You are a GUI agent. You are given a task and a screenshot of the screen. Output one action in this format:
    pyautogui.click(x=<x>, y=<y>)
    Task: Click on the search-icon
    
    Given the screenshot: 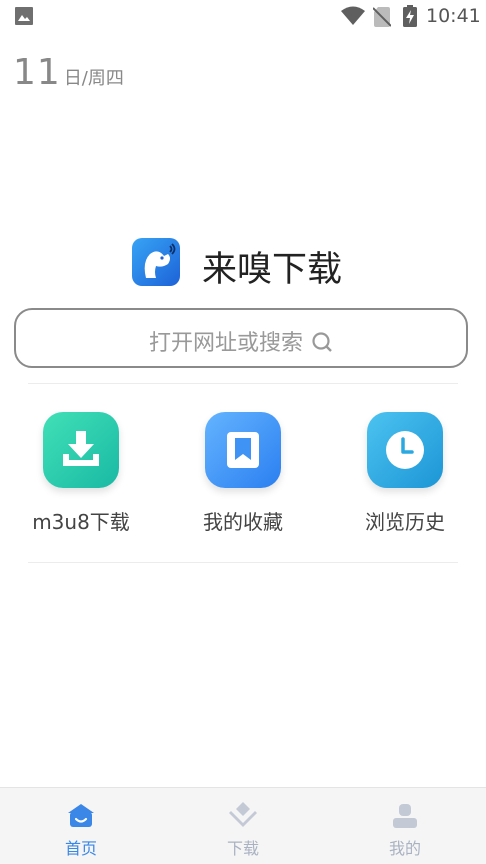 What is the action you would take?
    pyautogui.click(x=322, y=342)
    